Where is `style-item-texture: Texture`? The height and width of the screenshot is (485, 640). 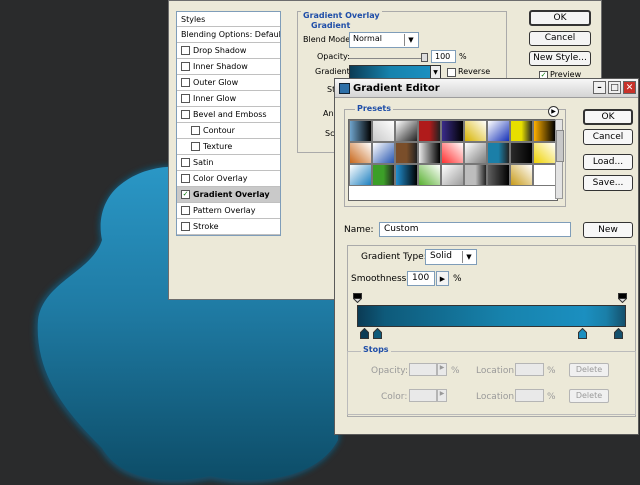 style-item-texture: Texture is located at coordinates (228, 147).